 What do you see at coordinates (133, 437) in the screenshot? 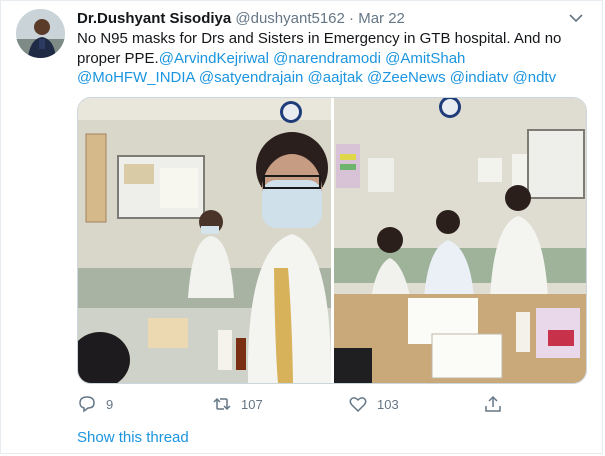
I see `show-thread-link: Show this thread` at bounding box center [133, 437].